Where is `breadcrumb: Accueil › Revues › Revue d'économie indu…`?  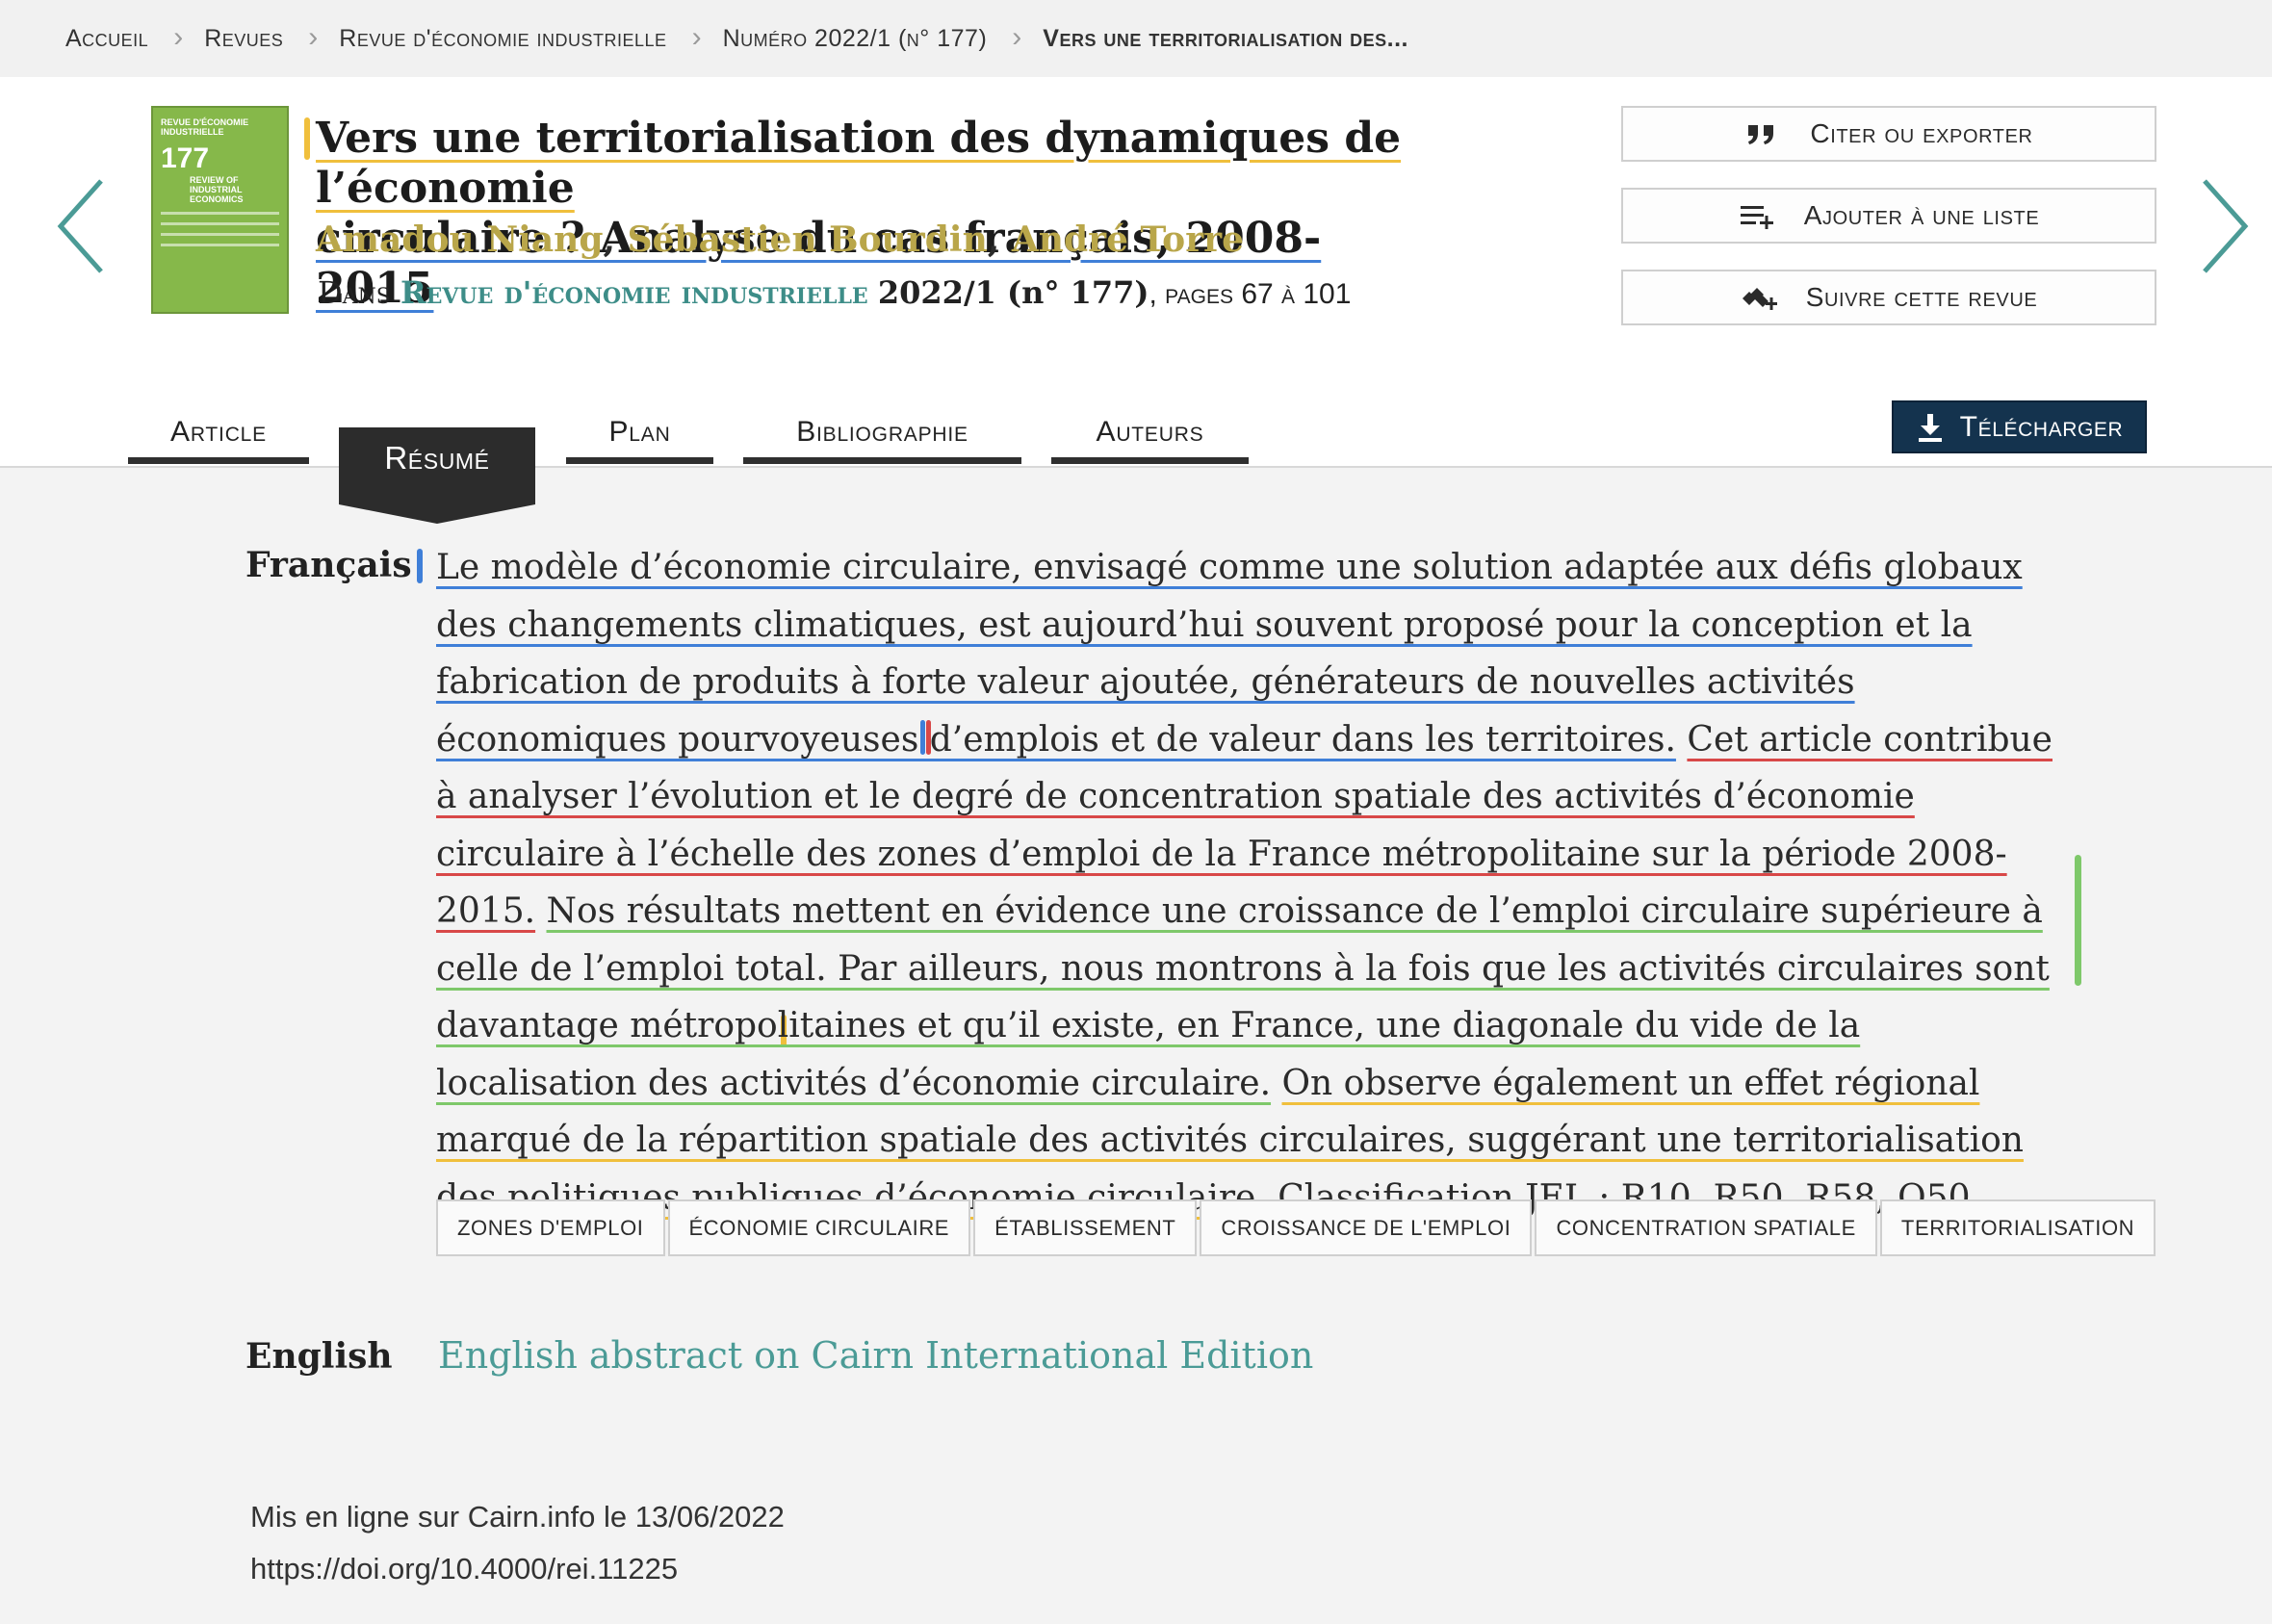 breadcrumb: Accueil › Revues › Revue d'économie indu… is located at coordinates (1136, 38).